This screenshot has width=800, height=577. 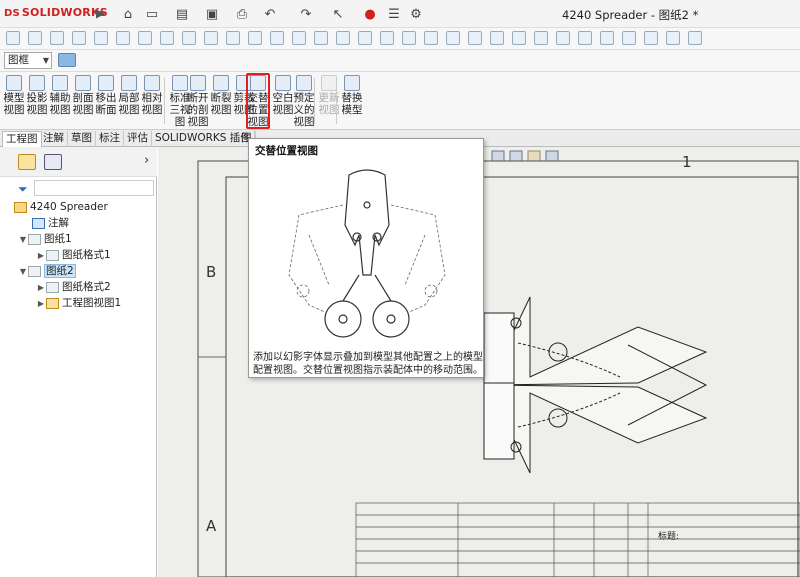 I want to click on select-arrow-icon: ↖, so click(x=338, y=14).